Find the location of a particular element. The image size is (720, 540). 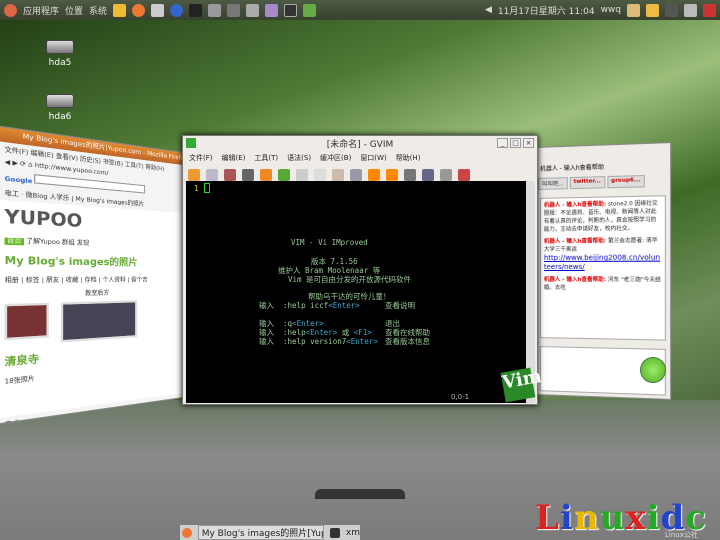

mail-launcher-icon is located at coordinates (158, 10).